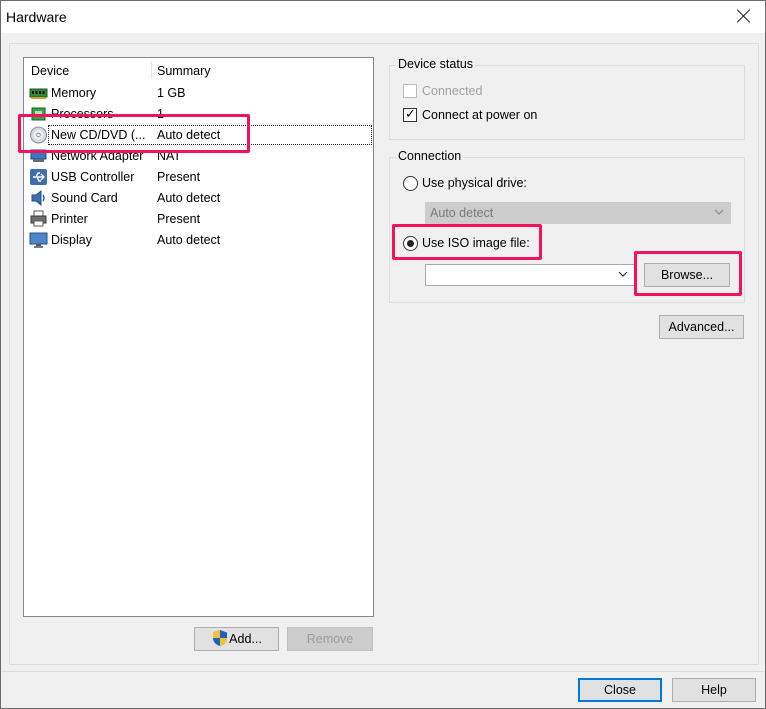 Image resolution: width=766 pixels, height=709 pixels. I want to click on device-row-usb-controller: USB Controller Present, so click(199, 177).